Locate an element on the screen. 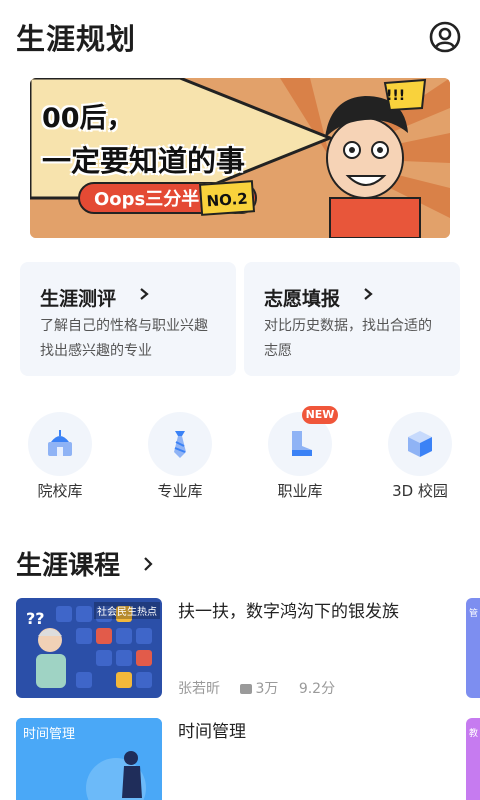 This screenshot has height=800, width=480. peek-tag: 管 is located at coordinates (474, 614).